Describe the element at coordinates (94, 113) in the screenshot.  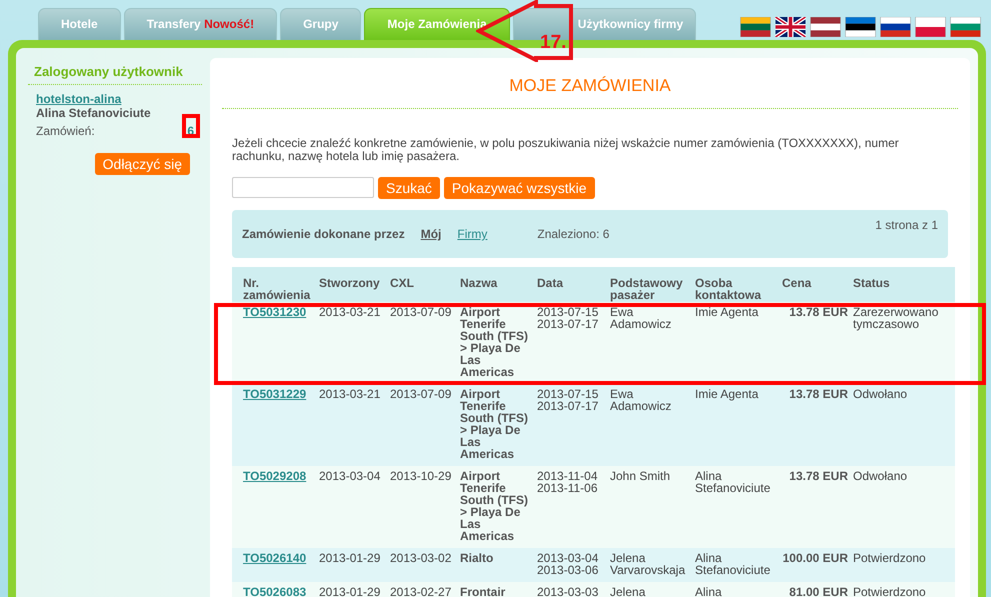
I see `user-full-name: Alina Stefanoviciute` at that location.